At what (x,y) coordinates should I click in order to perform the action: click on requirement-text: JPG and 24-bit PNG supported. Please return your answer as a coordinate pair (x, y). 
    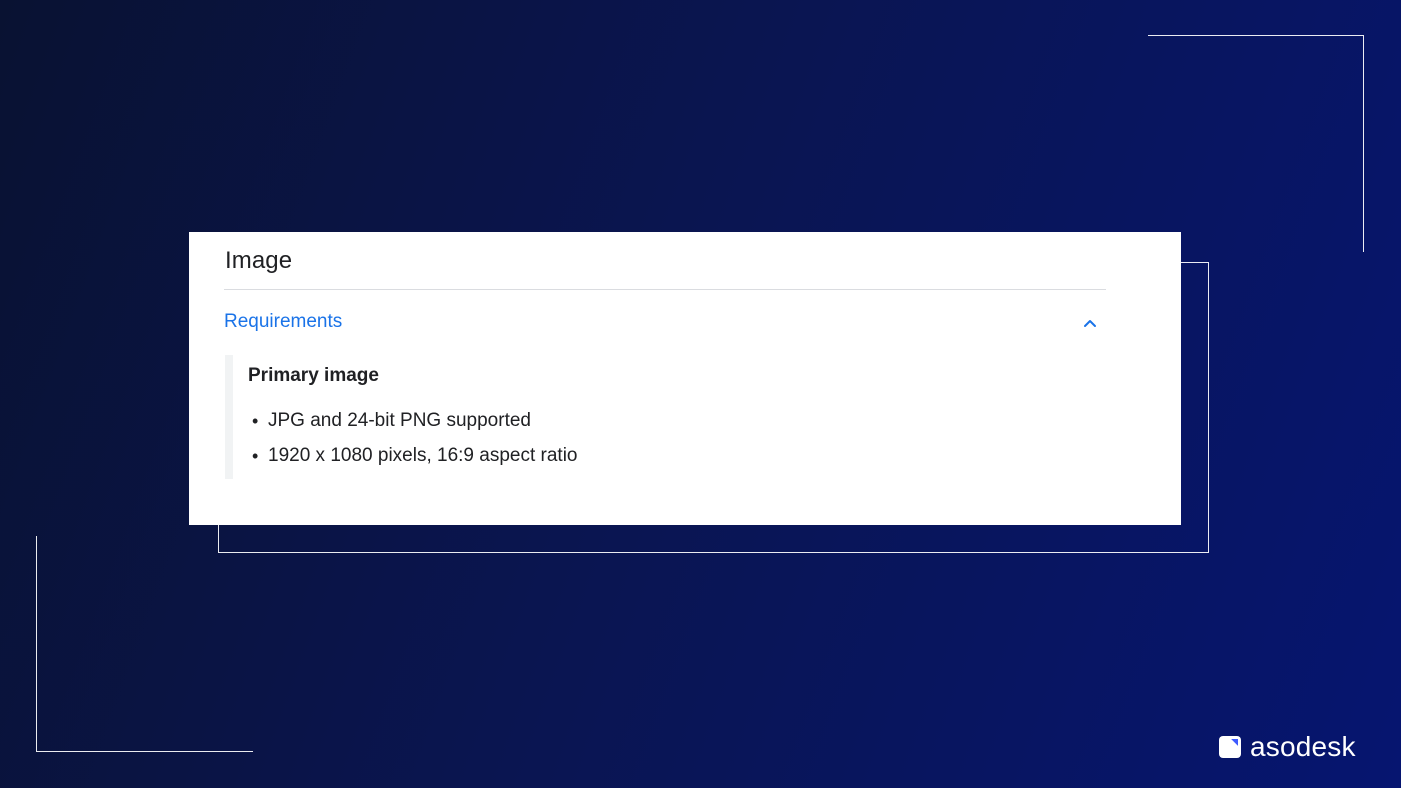
    Looking at the image, I should click on (399, 420).